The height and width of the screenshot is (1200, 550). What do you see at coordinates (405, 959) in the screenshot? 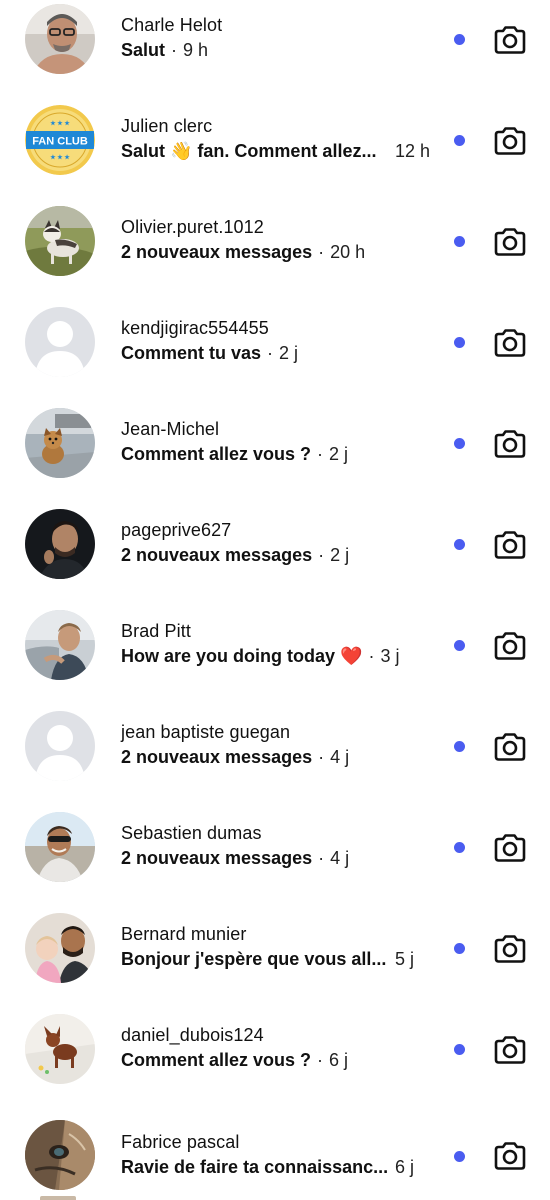
I see `timestamp: 5 j` at bounding box center [405, 959].